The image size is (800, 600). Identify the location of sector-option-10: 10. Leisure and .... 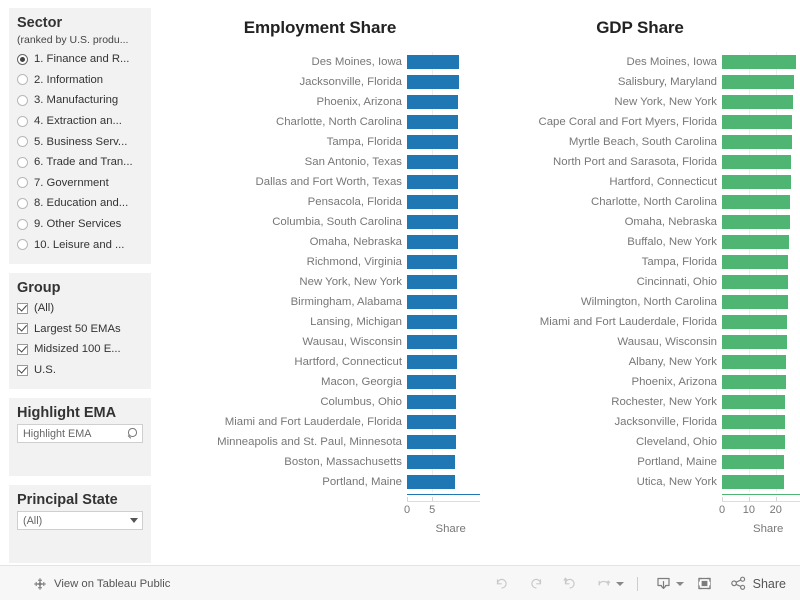
(80, 244).